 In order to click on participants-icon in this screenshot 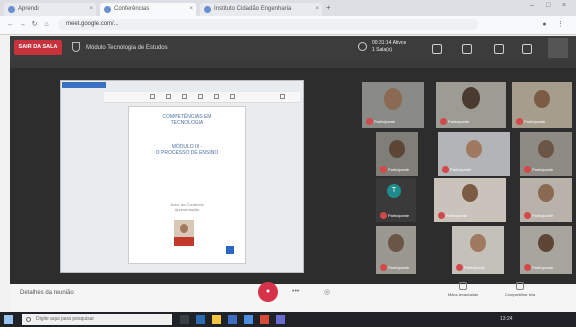, I will do `click(499, 49)`.